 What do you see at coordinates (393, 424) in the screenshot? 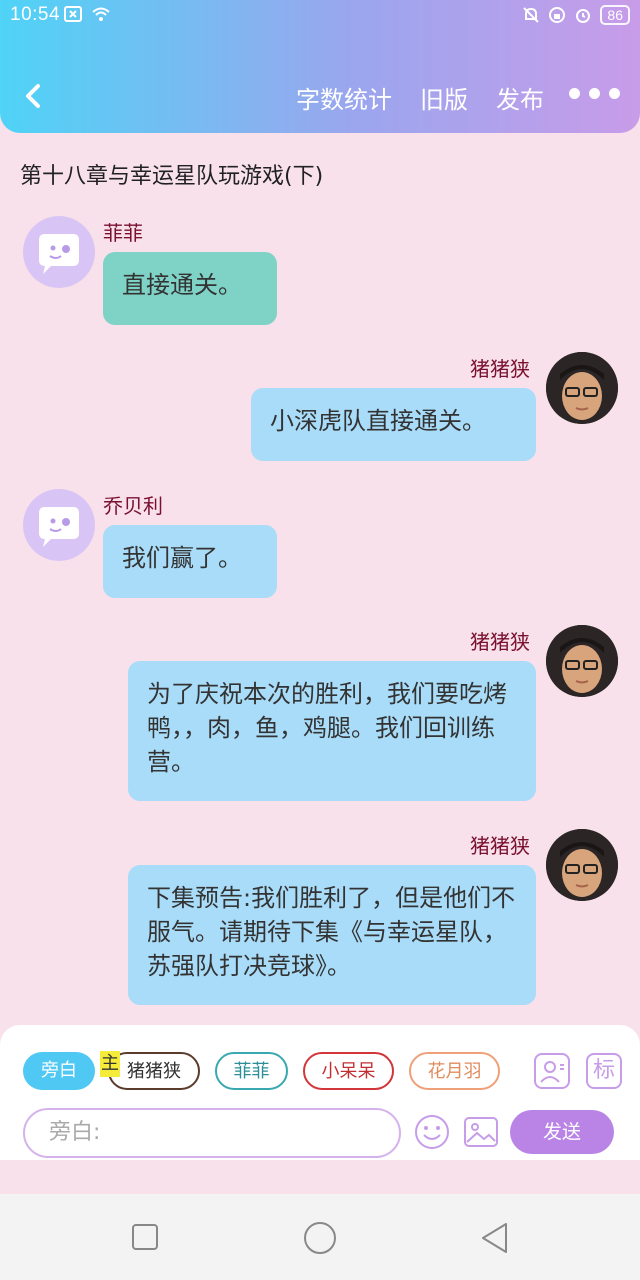
I see `message-bubble: 小深虎队直接通关。` at bounding box center [393, 424].